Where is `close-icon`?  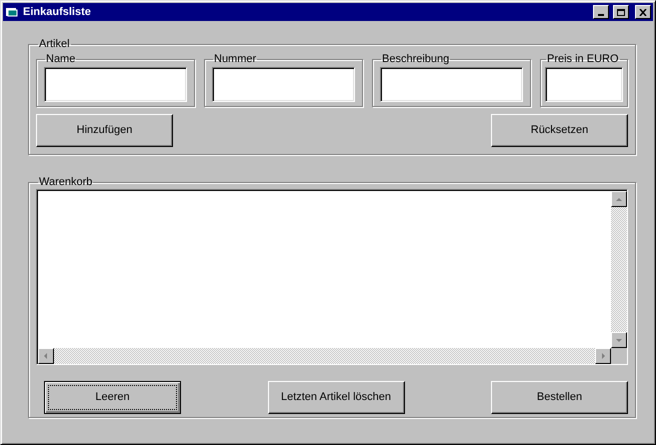 close-icon is located at coordinates (643, 12).